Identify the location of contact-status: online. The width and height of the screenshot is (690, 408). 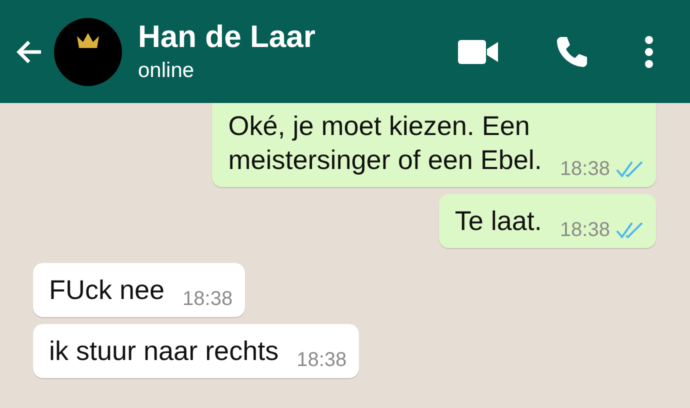
(167, 71).